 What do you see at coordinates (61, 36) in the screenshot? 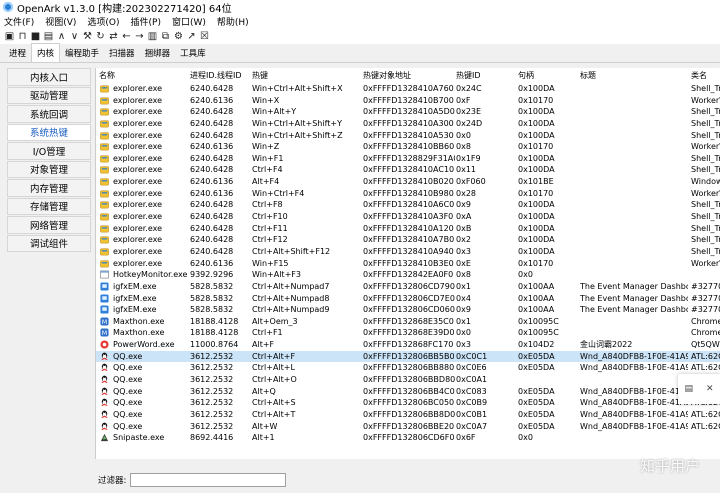
I see `arrow-up-icon: ∧` at bounding box center [61, 36].